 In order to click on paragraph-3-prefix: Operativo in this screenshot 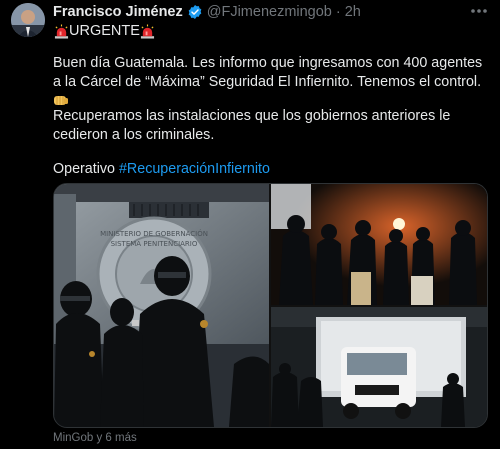, I will do `click(86, 169)`.